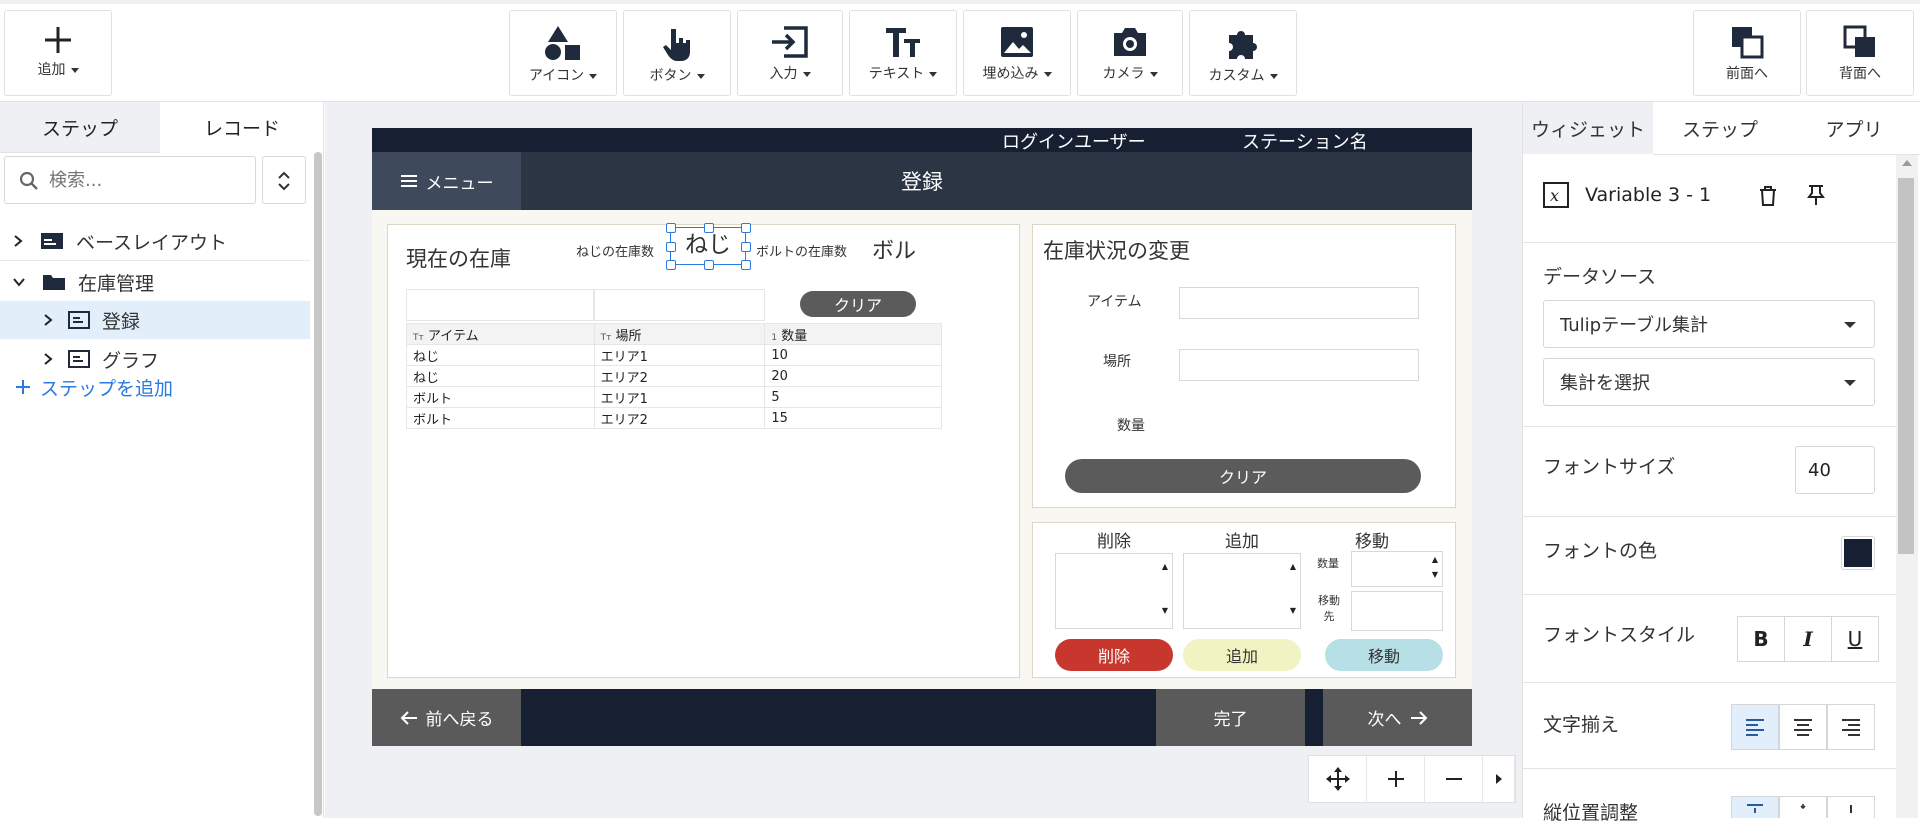  Describe the element at coordinates (1130, 53) in the screenshot. I see `camera-widget-button: カメラ` at that location.